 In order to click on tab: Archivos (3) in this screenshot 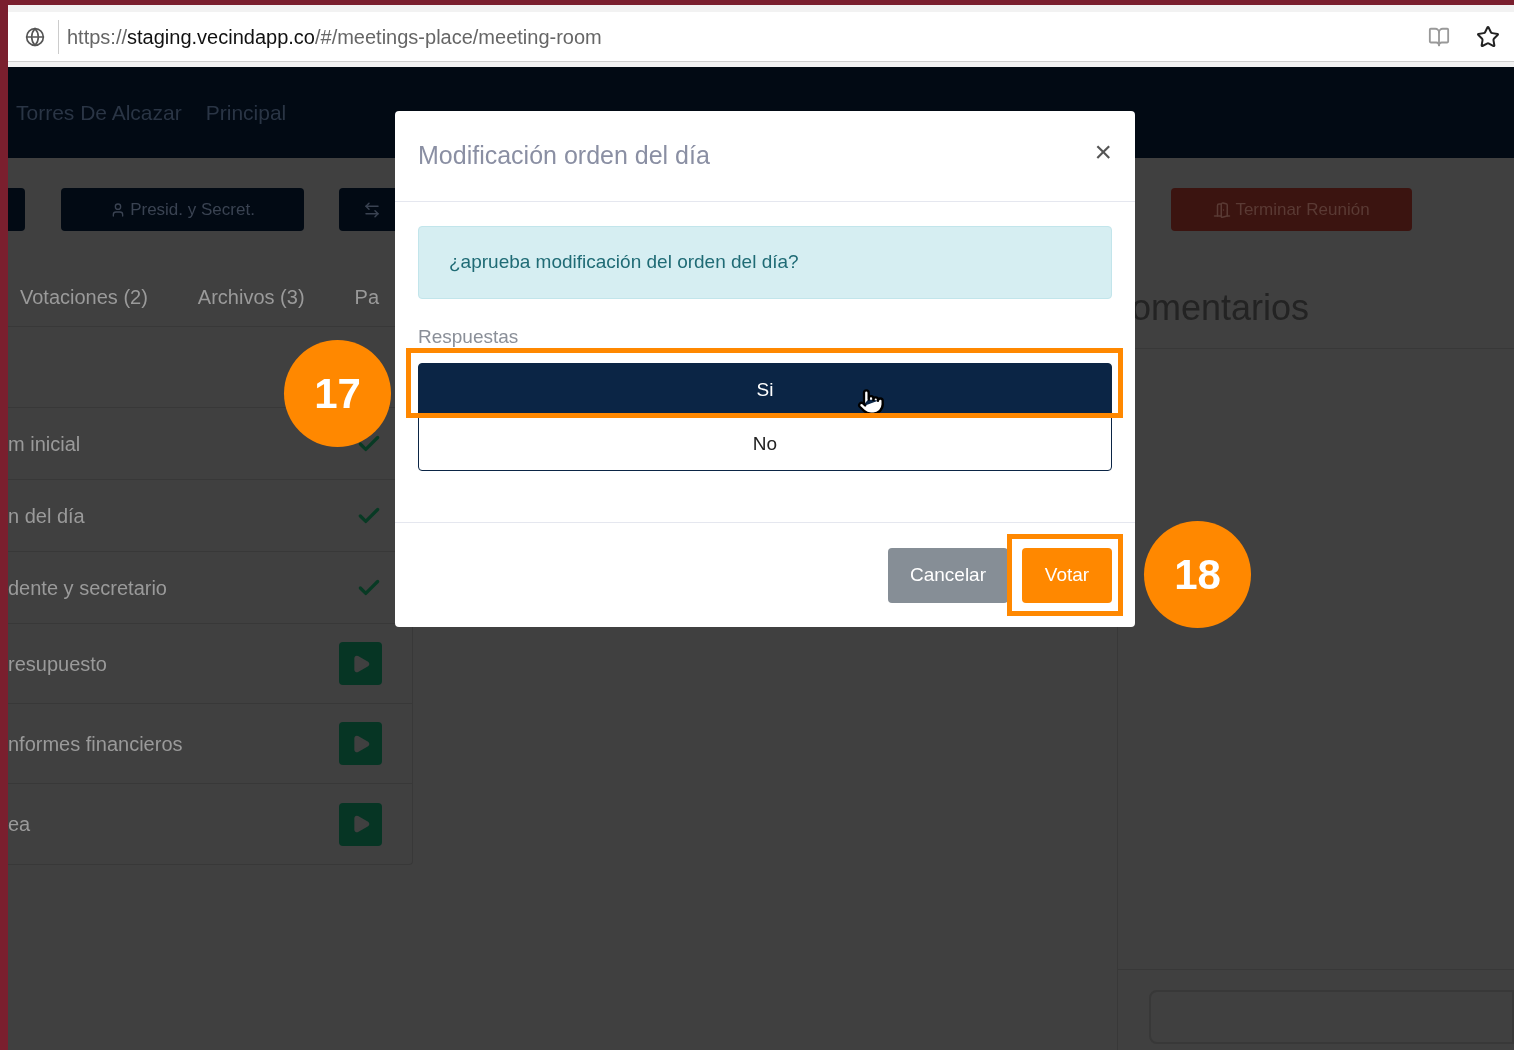, I will do `click(251, 296)`.